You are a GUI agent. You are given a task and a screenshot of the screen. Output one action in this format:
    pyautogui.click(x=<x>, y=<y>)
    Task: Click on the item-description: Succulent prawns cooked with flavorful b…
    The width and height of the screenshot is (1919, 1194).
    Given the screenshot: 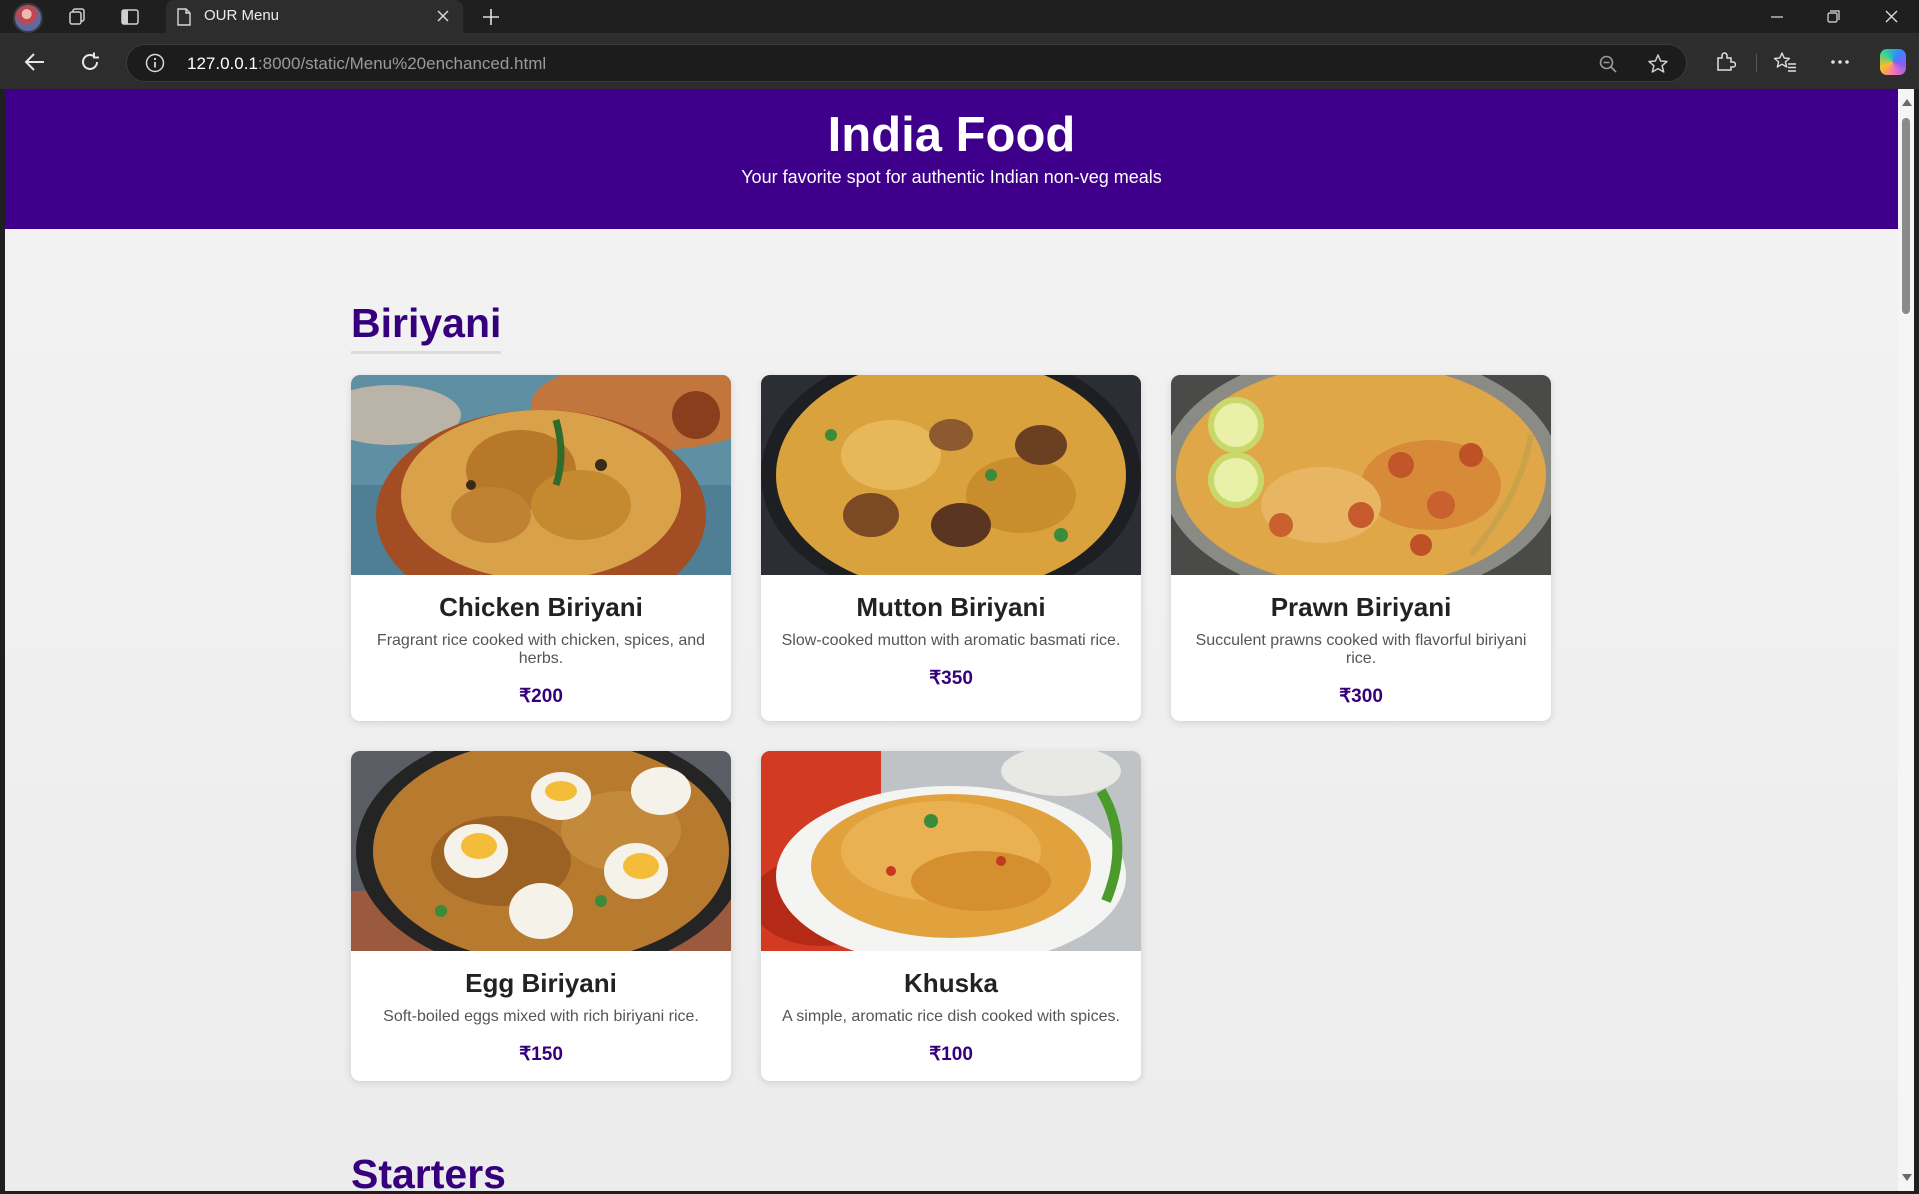 What is the action you would take?
    pyautogui.click(x=1361, y=649)
    